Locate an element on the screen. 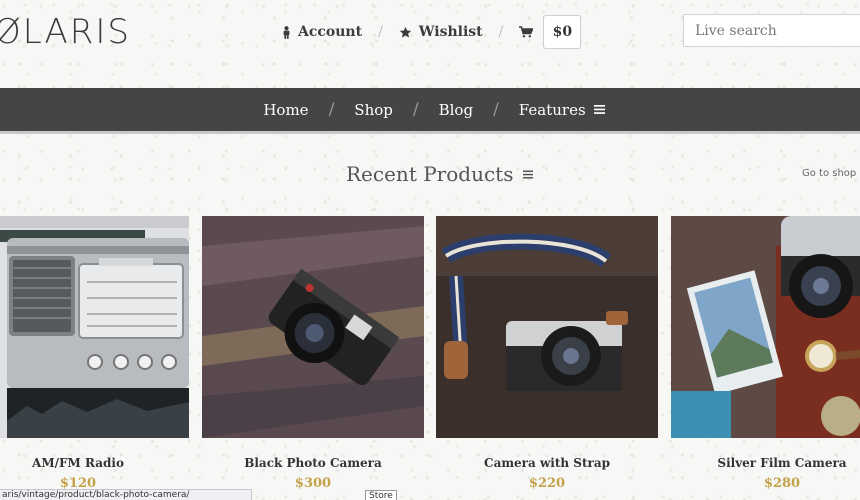 Image resolution: width=860 pixels, height=500 pixels. wishlist-label: Wishlist is located at coordinates (450, 32).